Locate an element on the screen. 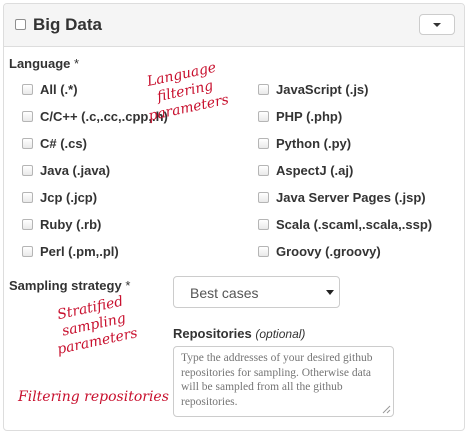 This screenshot has height=435, width=471. checkbox-python is located at coordinates (263, 143).